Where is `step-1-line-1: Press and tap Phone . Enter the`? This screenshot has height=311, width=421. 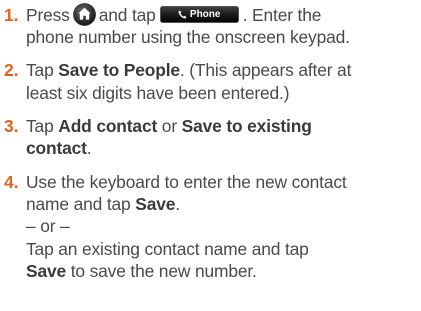 step-1-line-1: Press and tap Phone . Enter the is located at coordinates (174, 14).